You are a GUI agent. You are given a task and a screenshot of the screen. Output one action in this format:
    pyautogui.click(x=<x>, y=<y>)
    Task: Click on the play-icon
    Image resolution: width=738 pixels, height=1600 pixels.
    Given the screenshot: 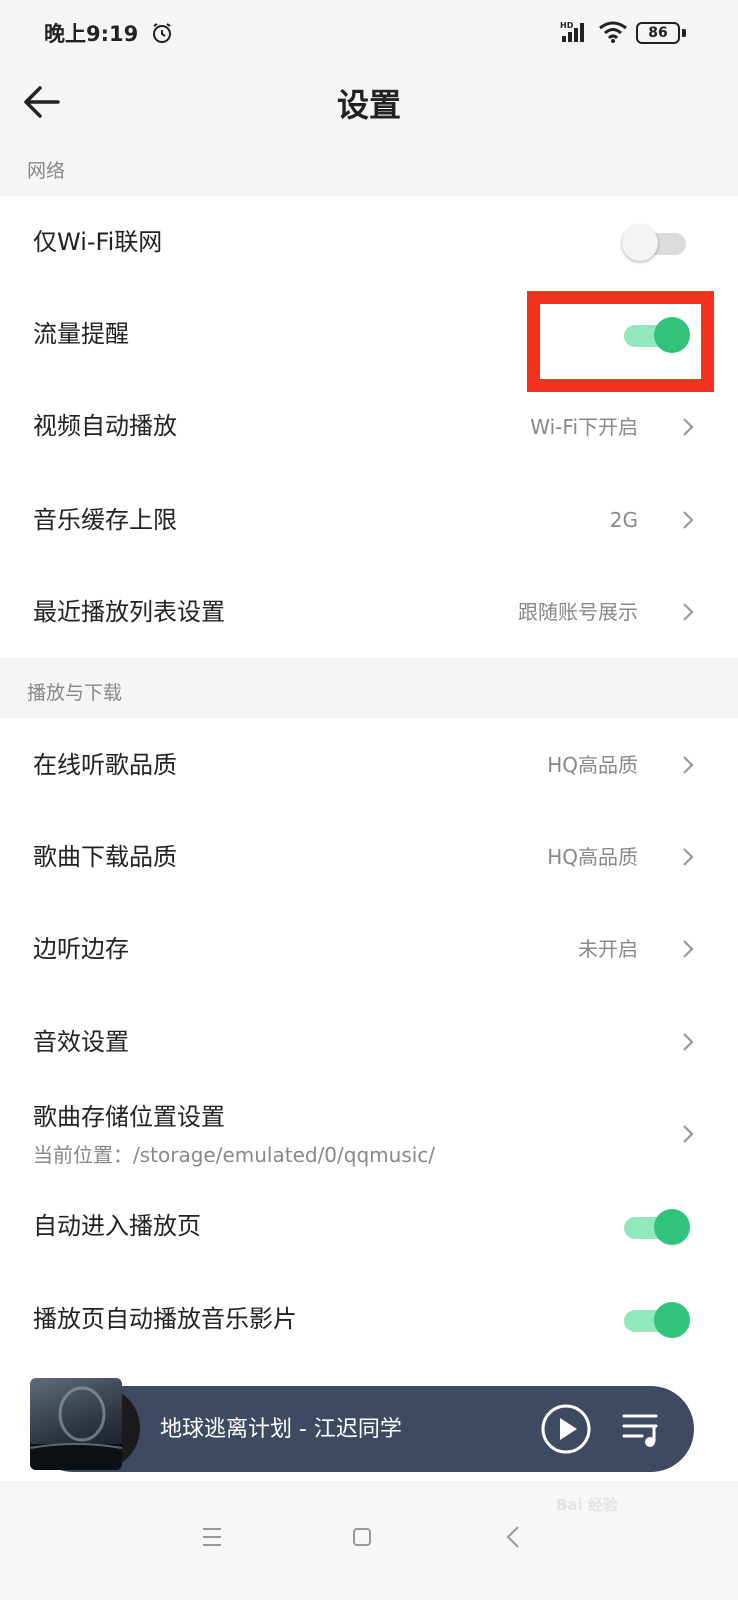 What is the action you would take?
    pyautogui.click(x=566, y=1429)
    